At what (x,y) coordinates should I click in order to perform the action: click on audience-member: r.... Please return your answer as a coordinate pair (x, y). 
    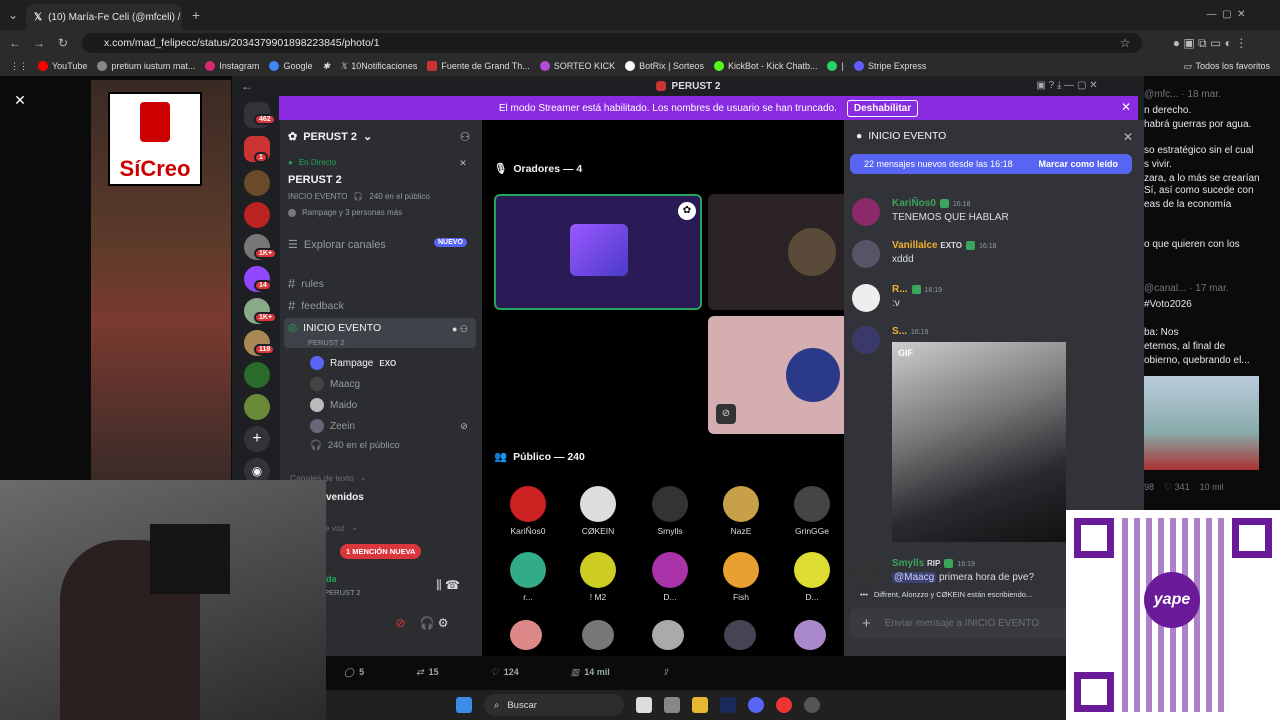
    Looking at the image, I should click on (528, 577).